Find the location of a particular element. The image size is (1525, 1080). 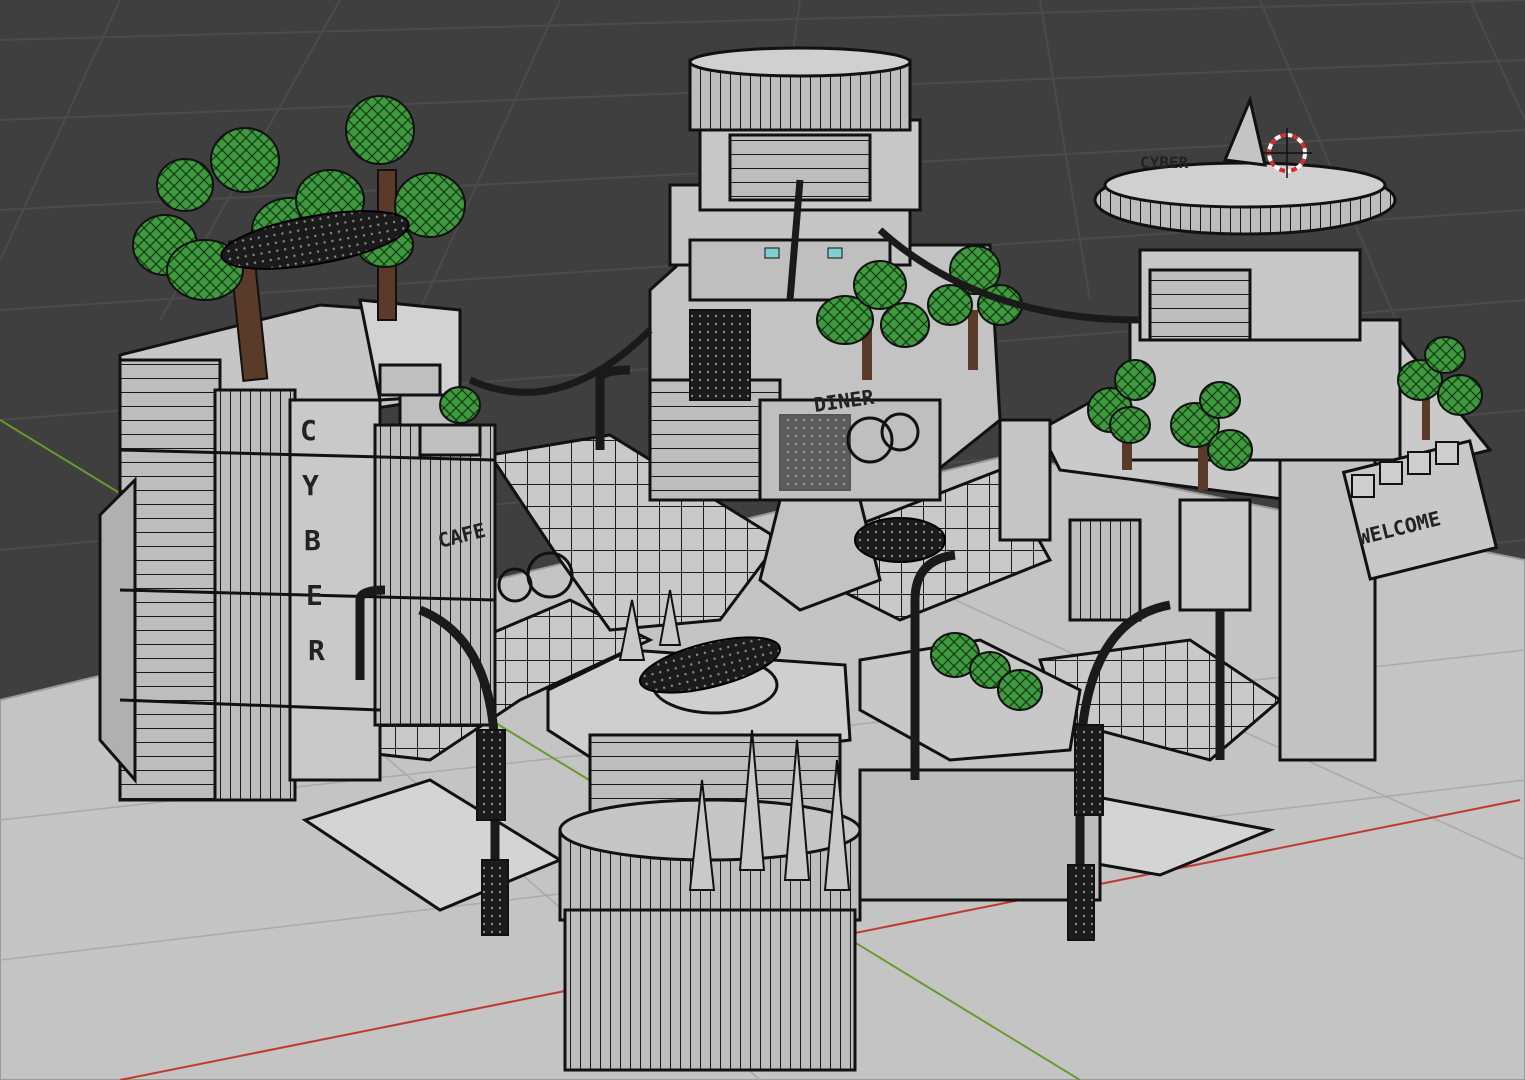

tower-letter-4: E is located at coordinates (314, 595).